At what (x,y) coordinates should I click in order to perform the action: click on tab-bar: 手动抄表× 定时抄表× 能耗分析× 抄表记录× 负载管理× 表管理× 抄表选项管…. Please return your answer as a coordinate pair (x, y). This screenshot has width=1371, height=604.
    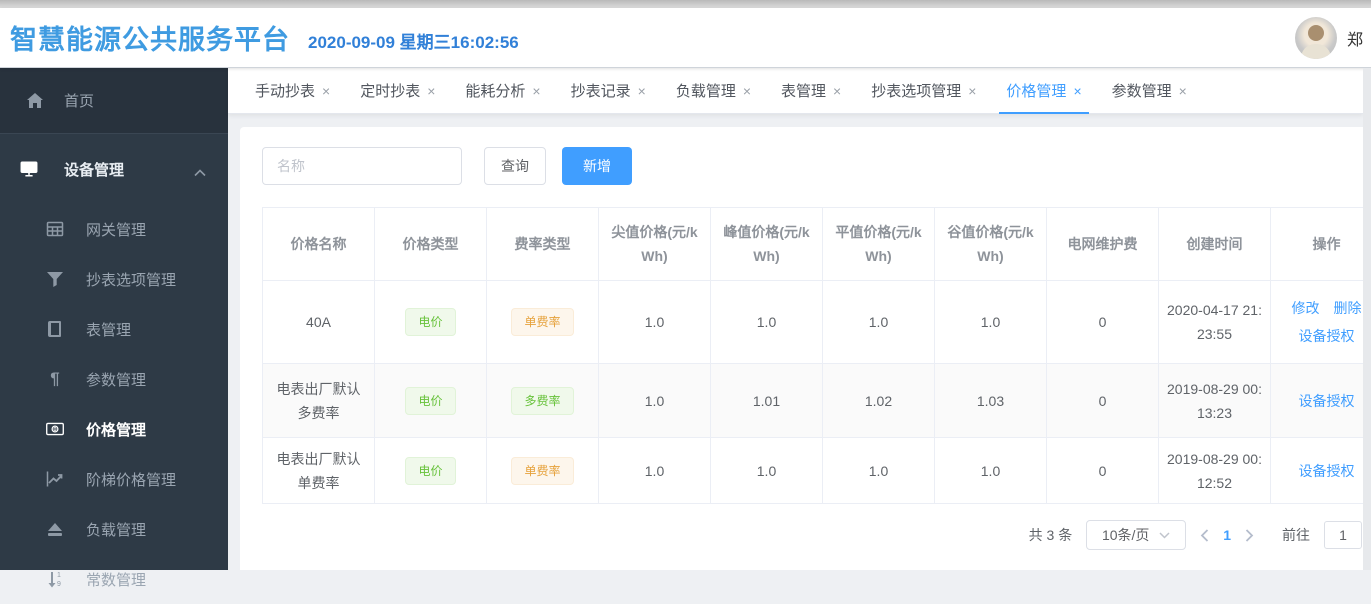
    Looking at the image, I should click on (795, 91).